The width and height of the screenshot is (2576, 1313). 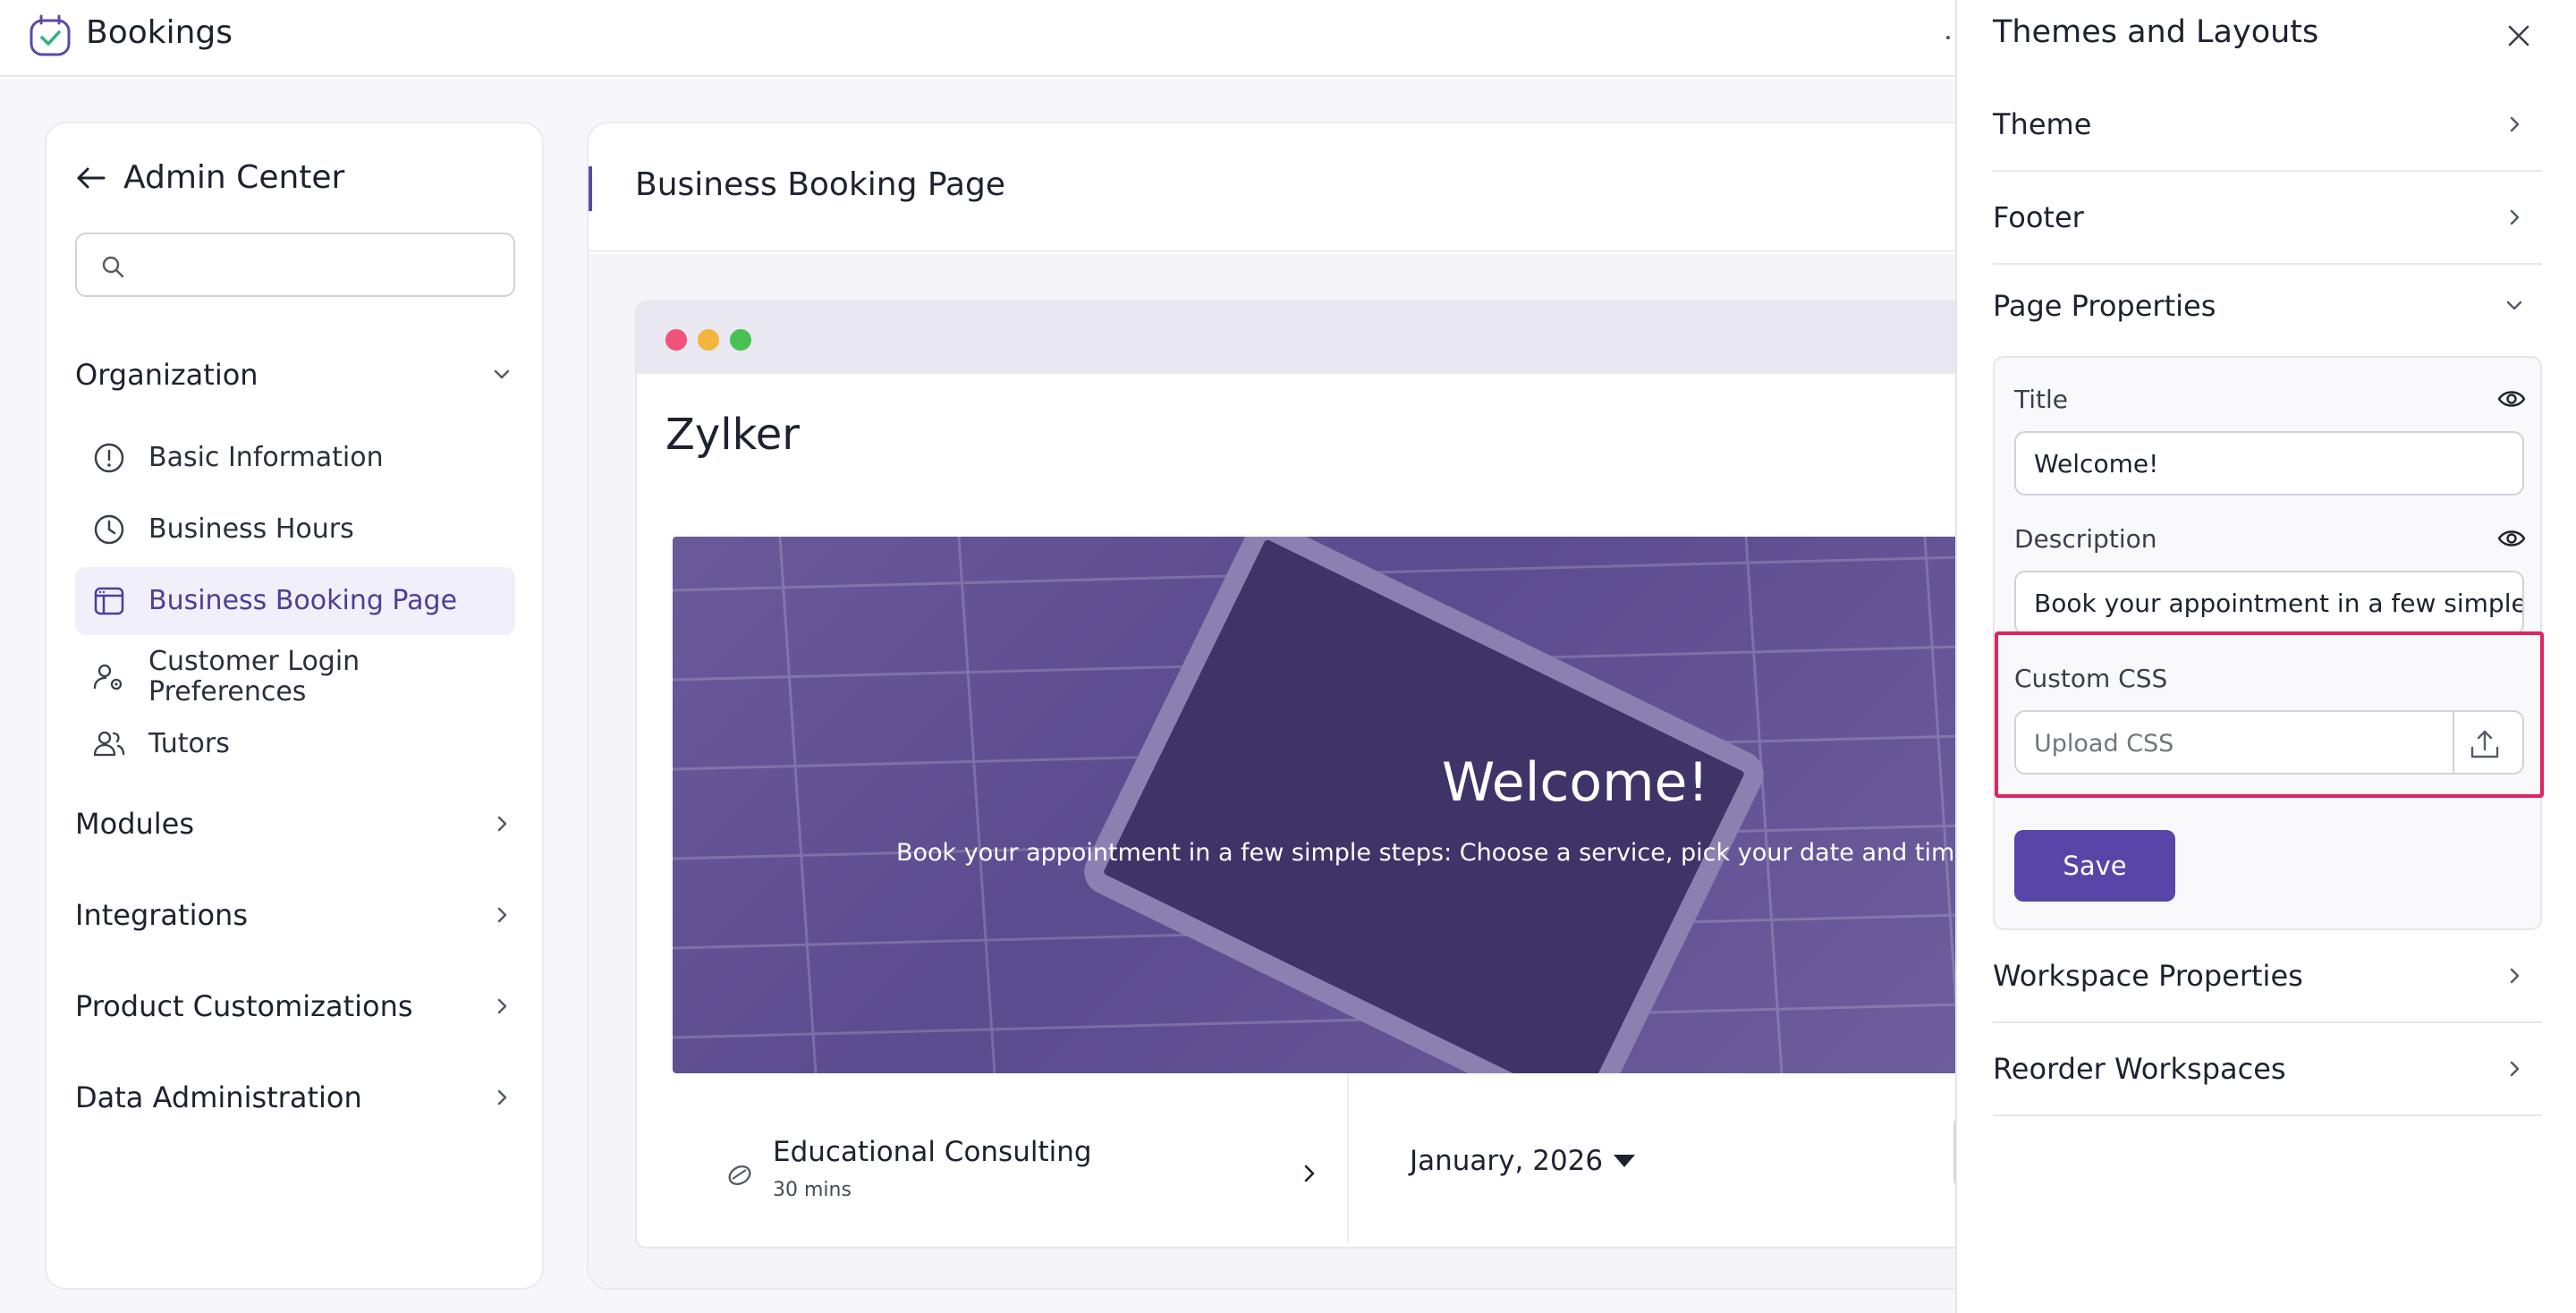 I want to click on panel-title: Themes and Layouts, so click(x=2156, y=32).